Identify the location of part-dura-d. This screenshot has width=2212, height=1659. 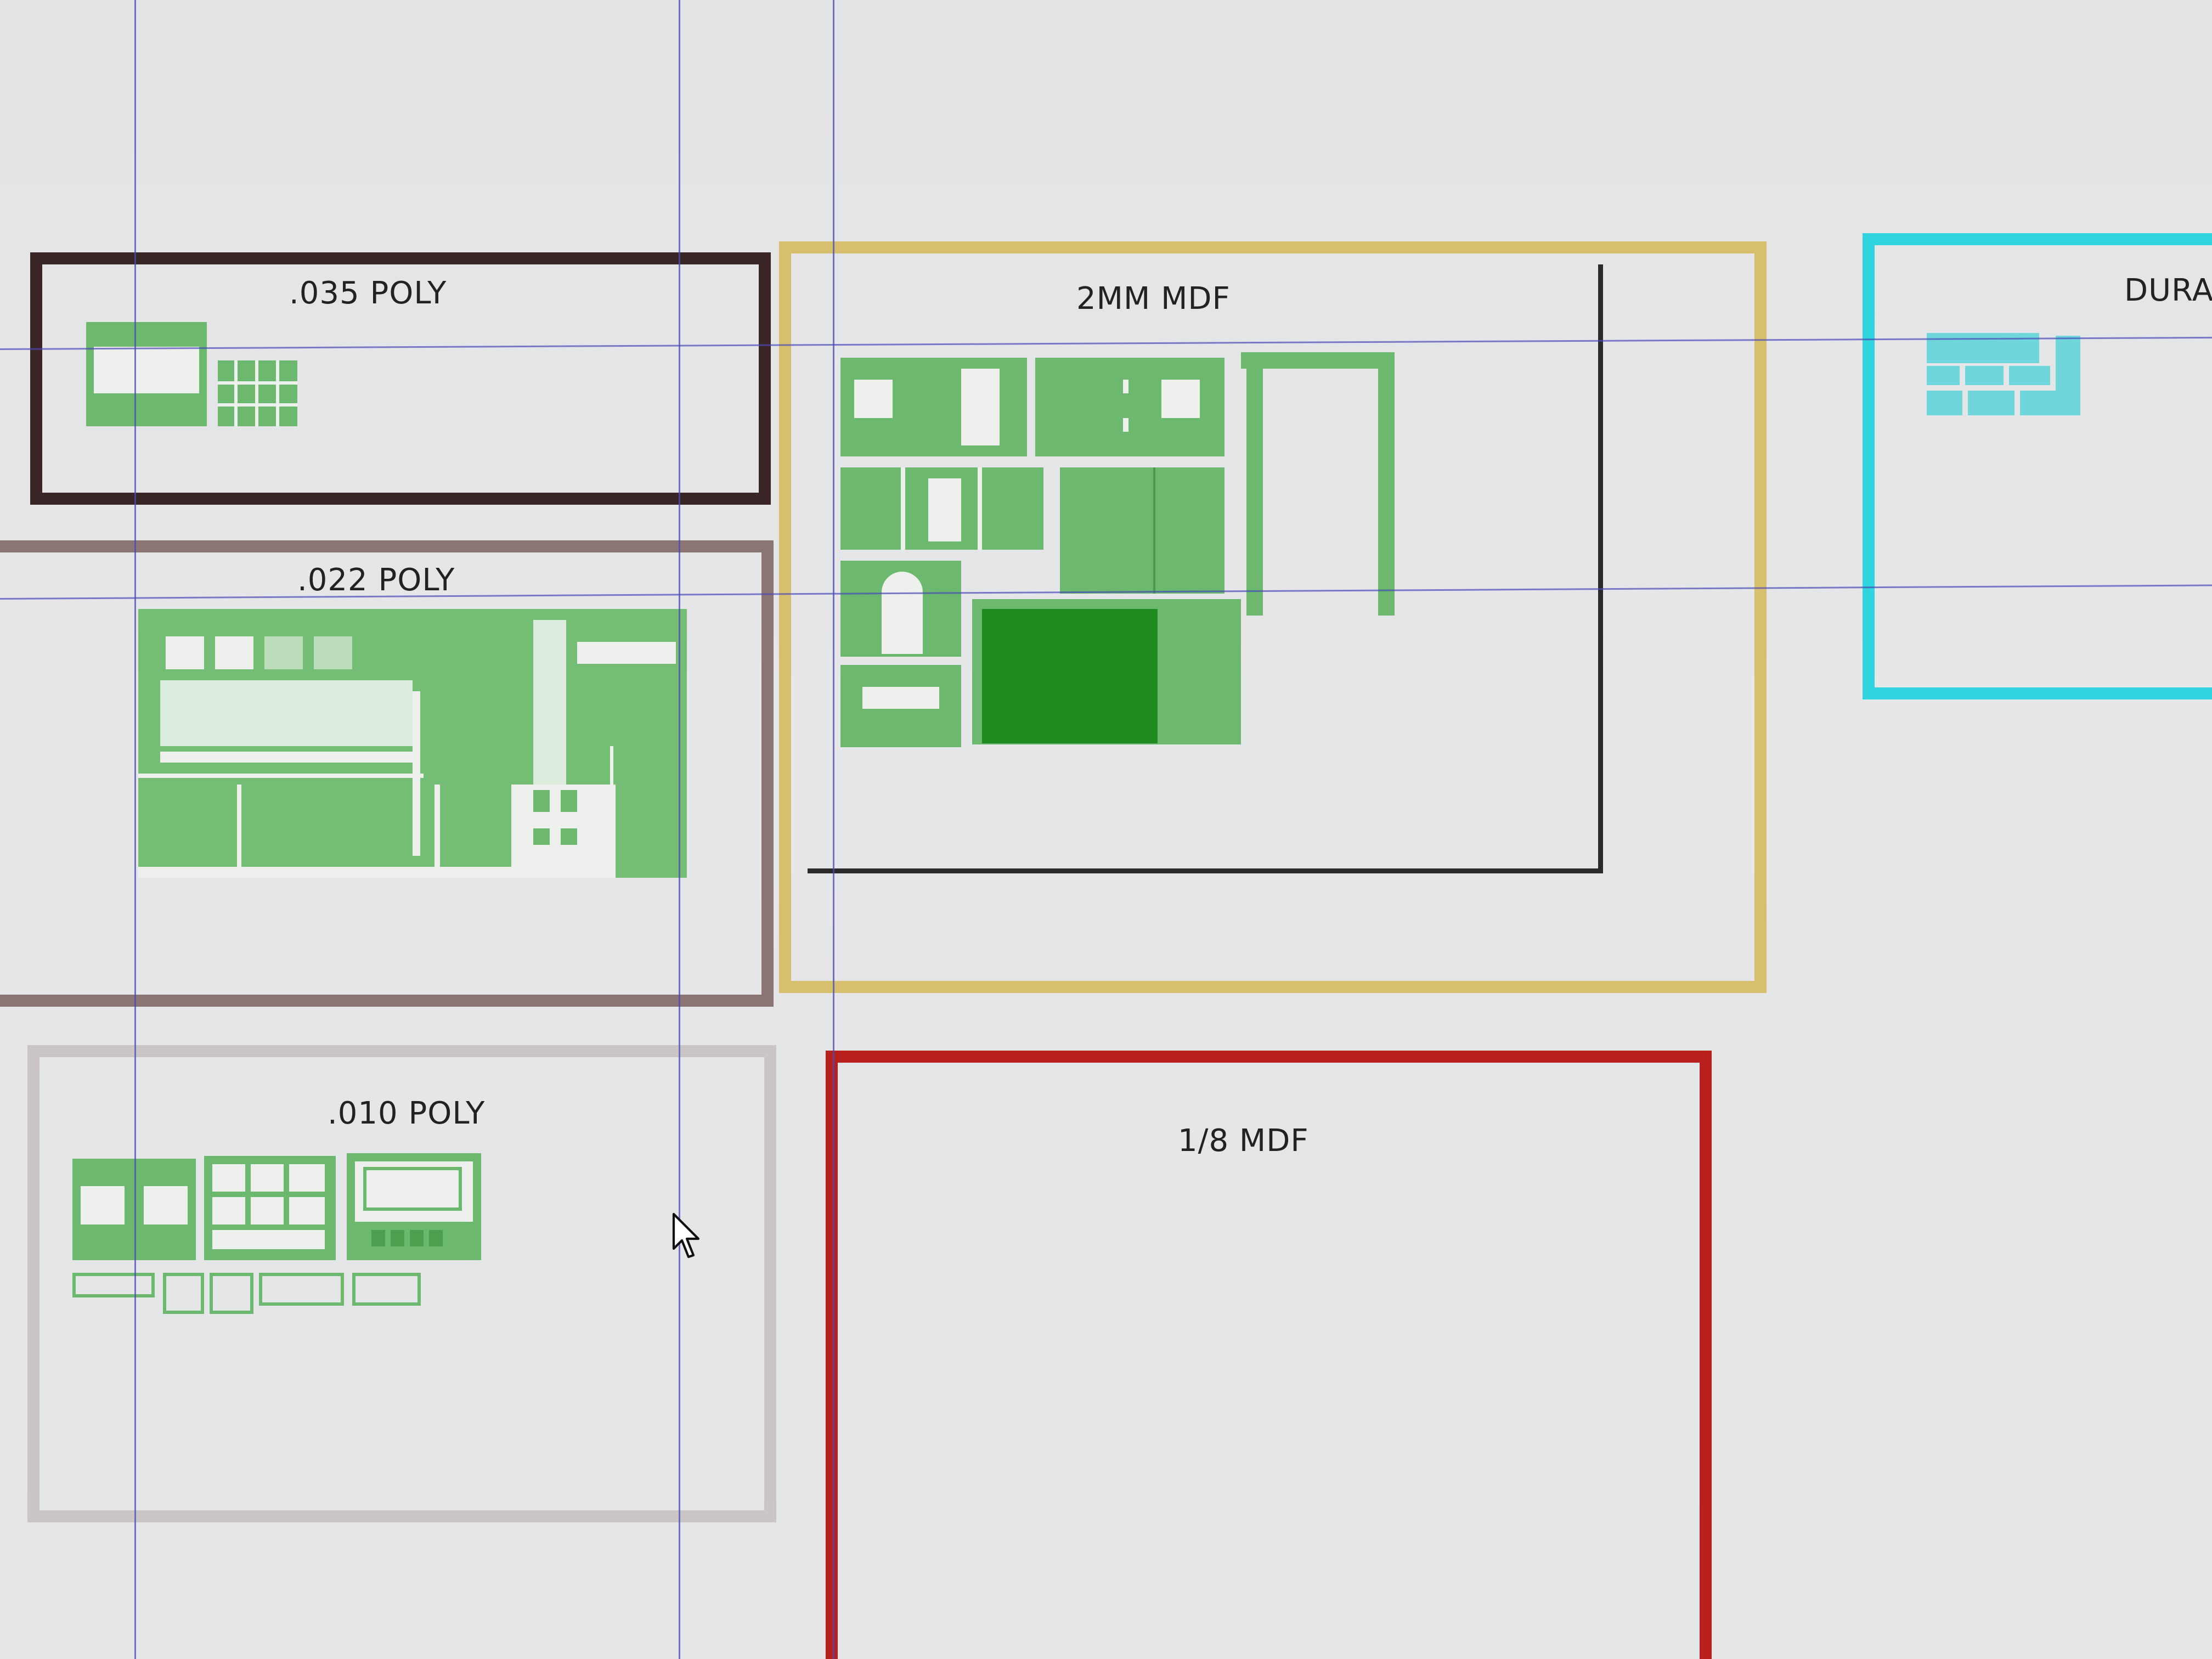
(2029, 375).